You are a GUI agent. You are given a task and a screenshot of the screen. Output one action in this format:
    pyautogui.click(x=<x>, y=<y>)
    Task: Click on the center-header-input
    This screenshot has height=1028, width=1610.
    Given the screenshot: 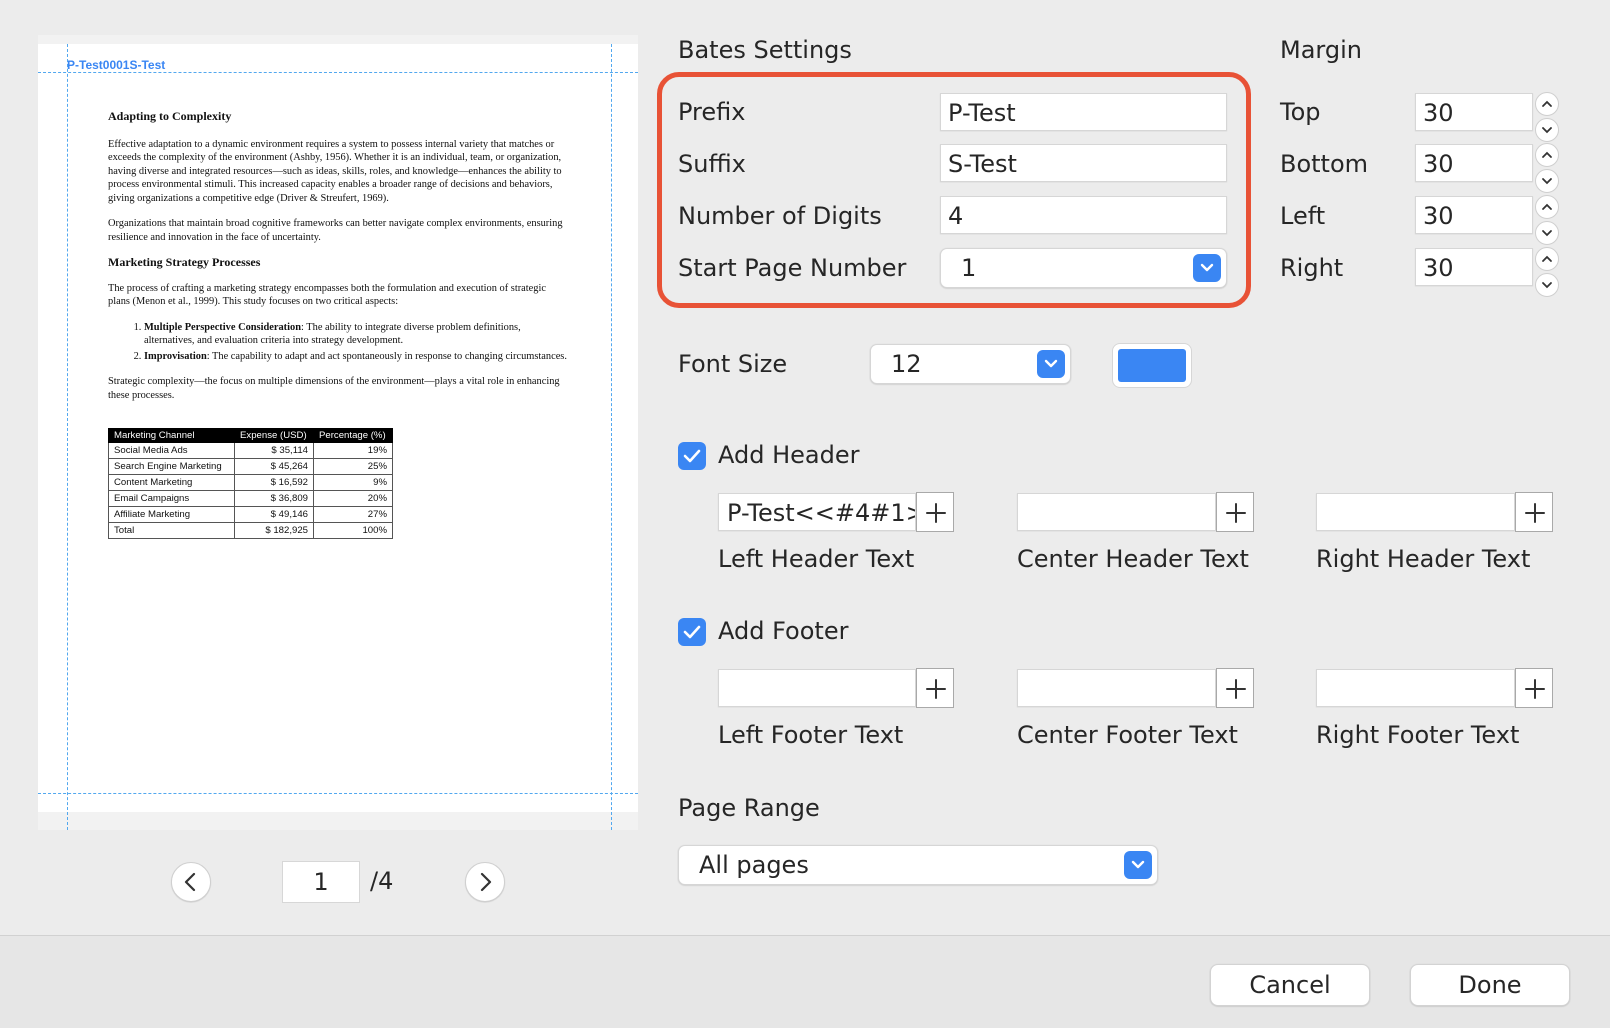 What is the action you would take?
    pyautogui.click(x=1116, y=512)
    